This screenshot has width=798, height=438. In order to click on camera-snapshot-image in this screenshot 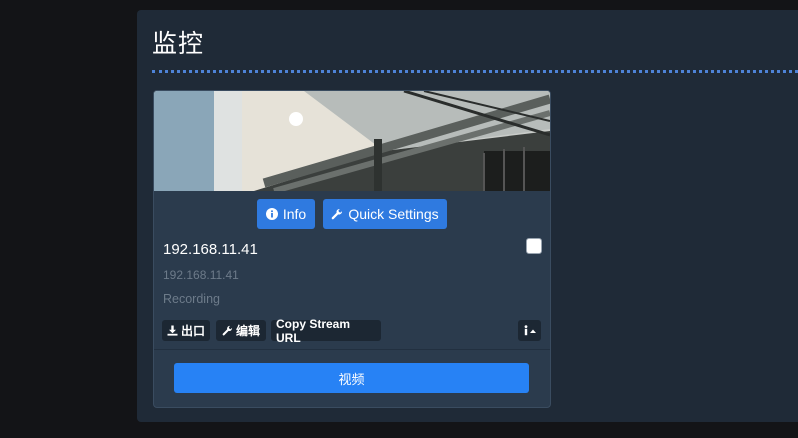, I will do `click(352, 141)`.